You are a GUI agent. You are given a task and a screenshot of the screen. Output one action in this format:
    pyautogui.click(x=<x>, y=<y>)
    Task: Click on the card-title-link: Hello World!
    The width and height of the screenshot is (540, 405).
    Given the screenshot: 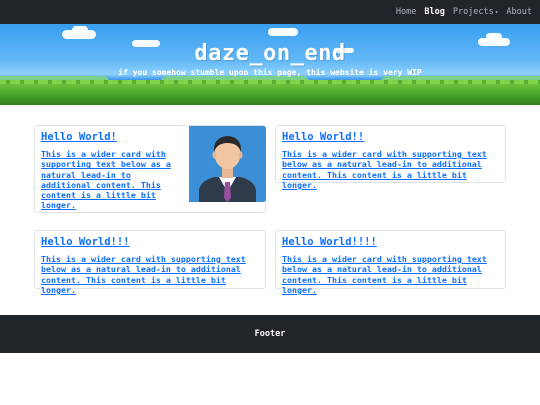 What is the action you would take?
    pyautogui.click(x=112, y=137)
    